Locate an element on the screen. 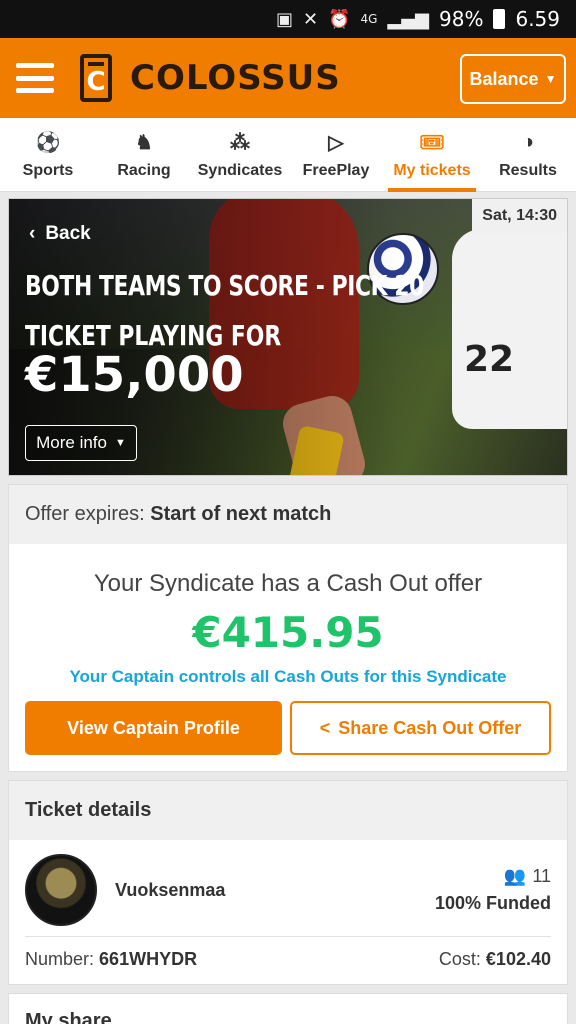  logo-mark: C is located at coordinates (96, 78).